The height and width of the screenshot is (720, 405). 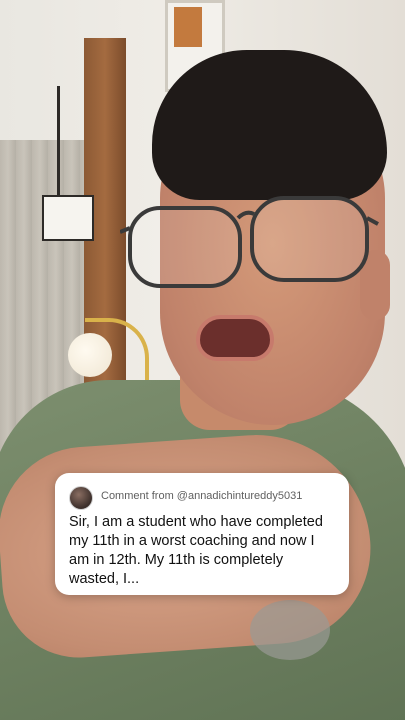 I want to click on person-beard, so click(x=290, y=630).